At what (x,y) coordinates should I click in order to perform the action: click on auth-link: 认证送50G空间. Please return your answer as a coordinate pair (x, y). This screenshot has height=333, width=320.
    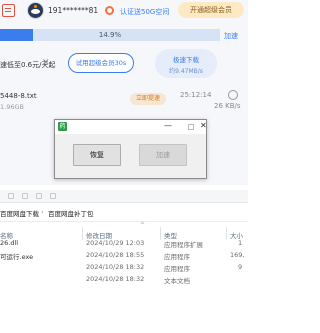
    Looking at the image, I should click on (144, 12).